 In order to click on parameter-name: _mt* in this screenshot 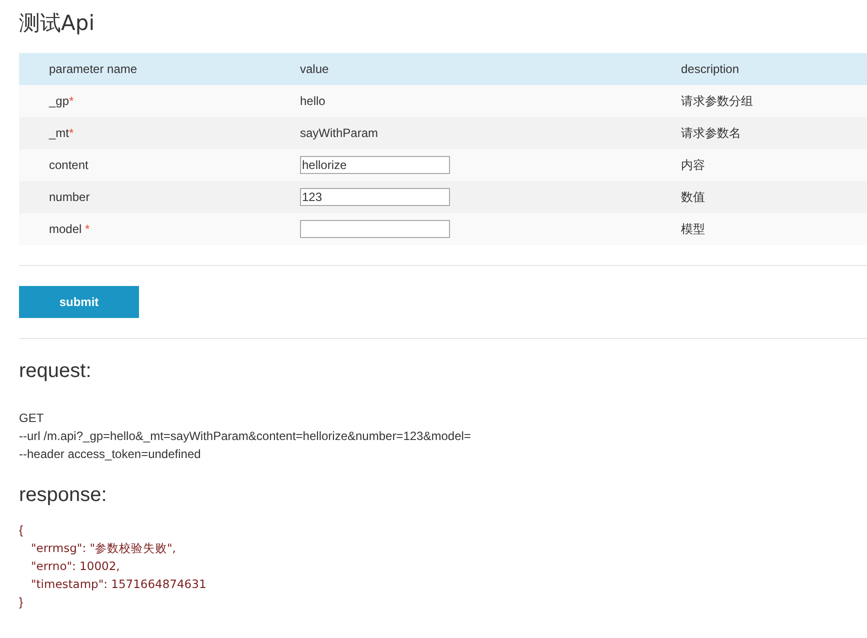, I will do `click(61, 133)`.